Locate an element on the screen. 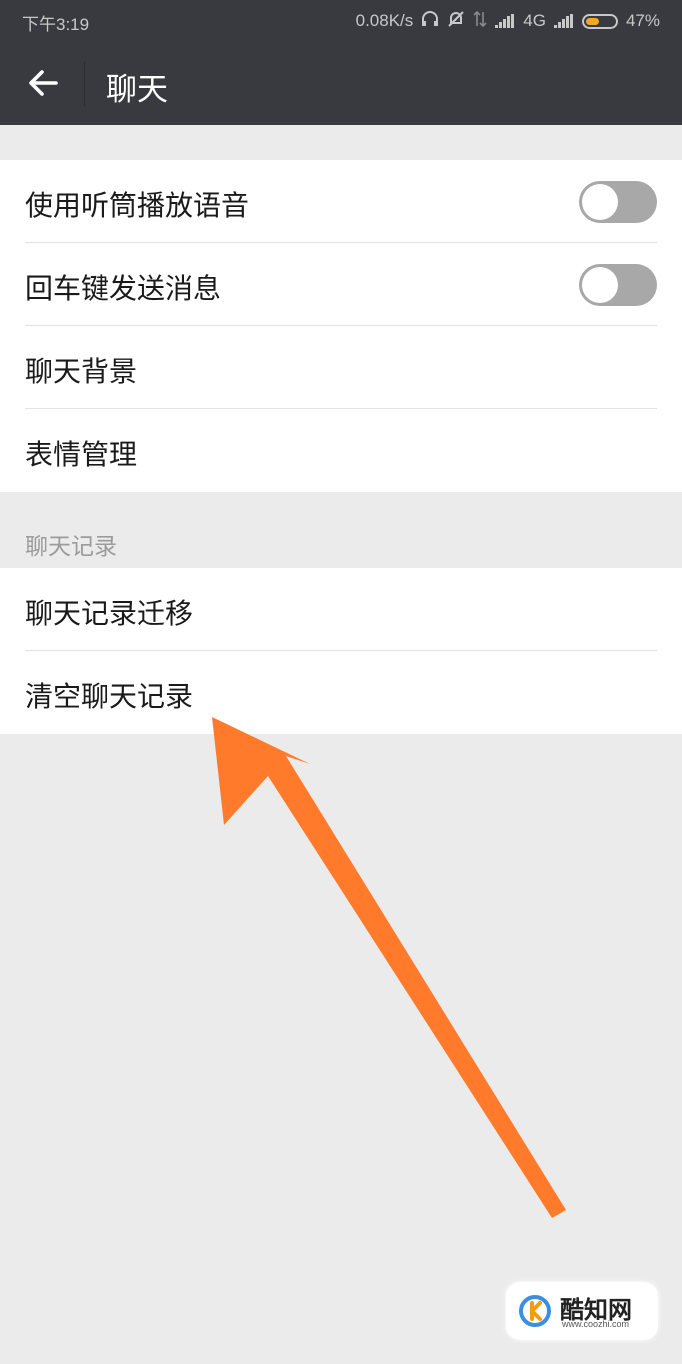 The height and width of the screenshot is (1364, 682). coozhi-logo-icon is located at coordinates (535, 1311).